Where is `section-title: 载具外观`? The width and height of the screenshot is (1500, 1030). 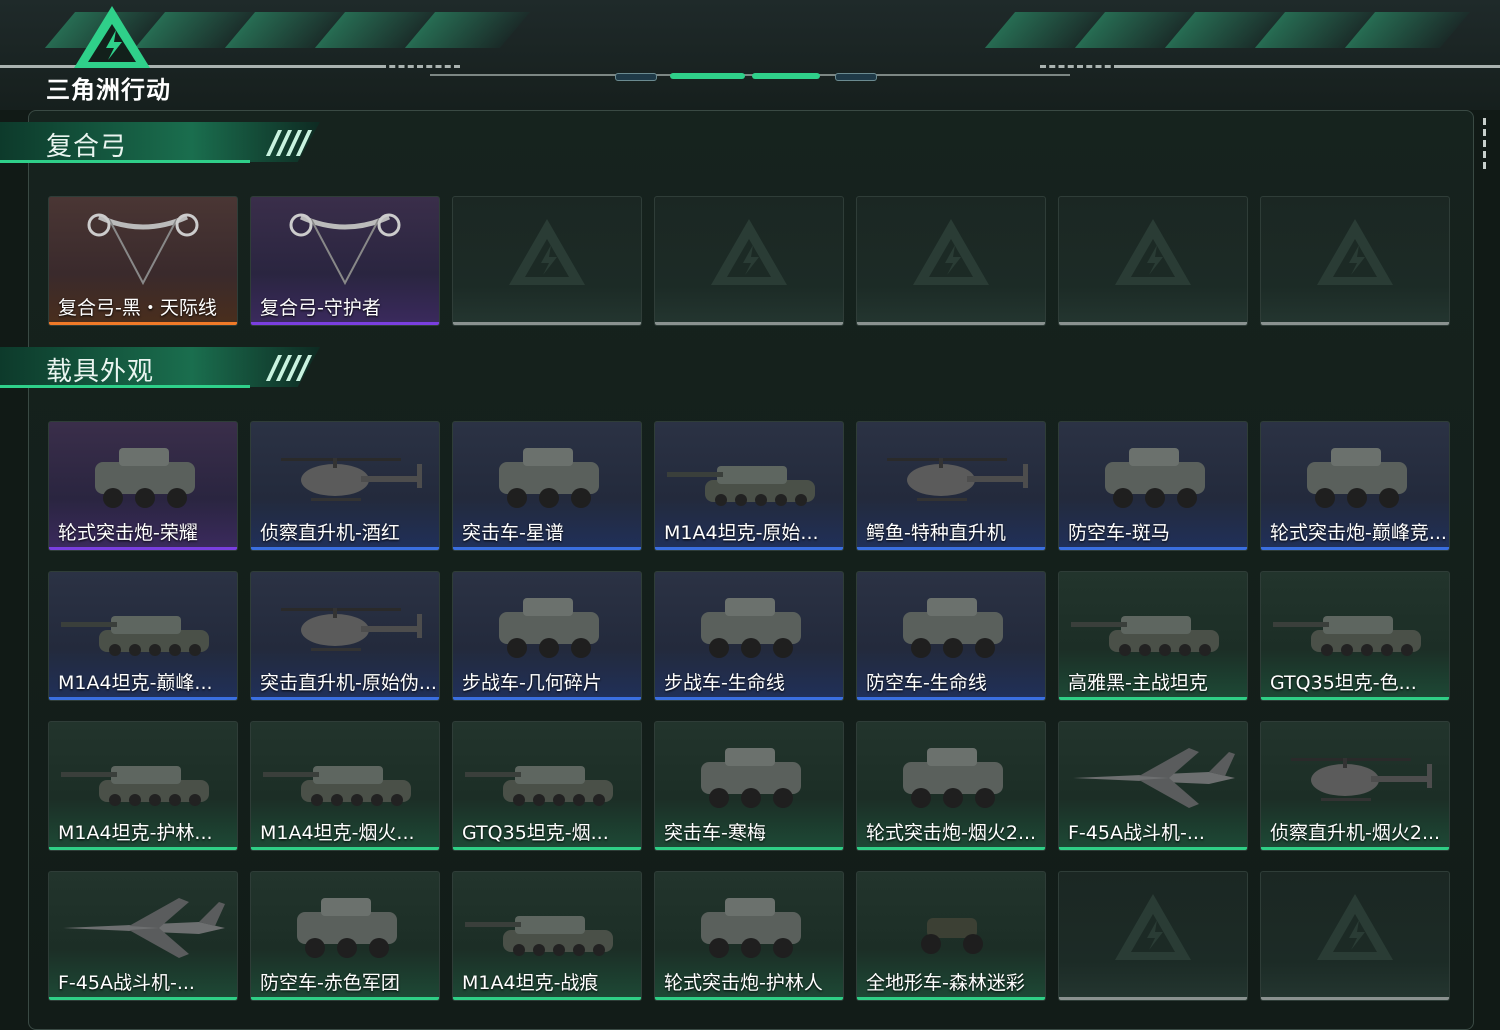 section-title: 载具外观 is located at coordinates (100, 372).